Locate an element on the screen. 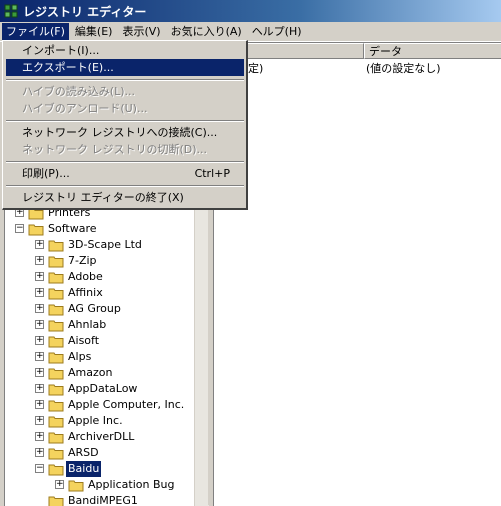 The height and width of the screenshot is (506, 501). tree-node: +3D-Scape Ltd is located at coordinates (100, 245).